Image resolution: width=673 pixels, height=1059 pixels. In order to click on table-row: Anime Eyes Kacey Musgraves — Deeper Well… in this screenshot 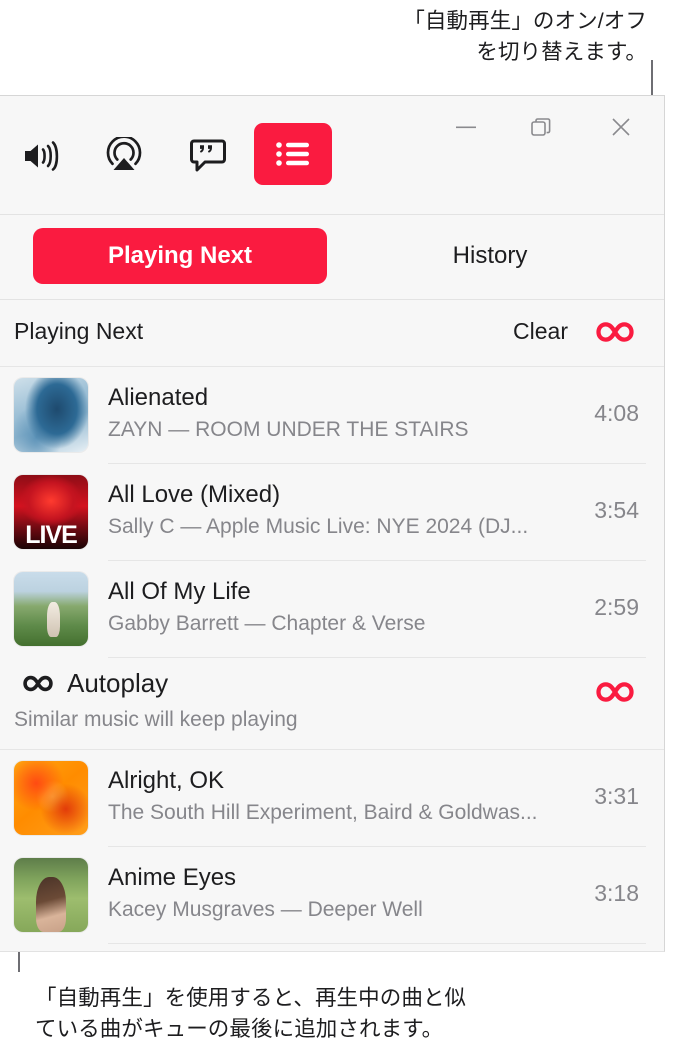, I will do `click(332, 895)`.